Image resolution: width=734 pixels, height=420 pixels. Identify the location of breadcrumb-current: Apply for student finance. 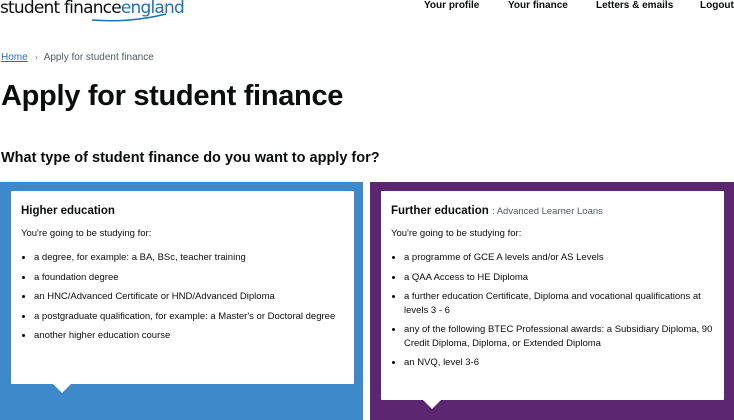
(98, 57).